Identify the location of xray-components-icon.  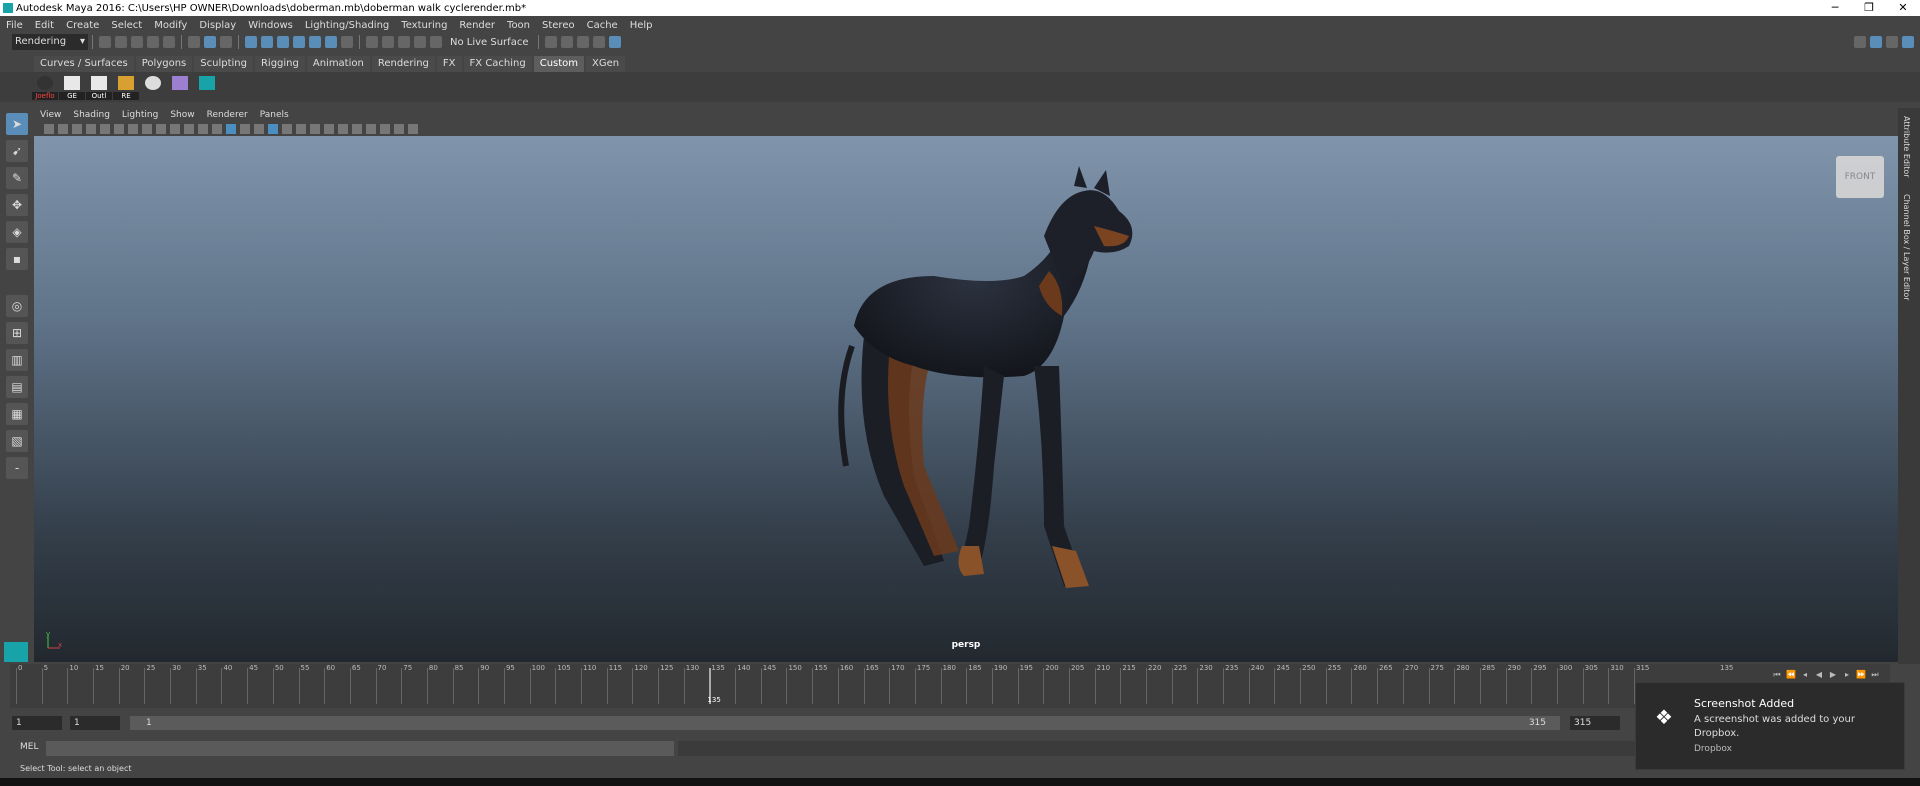
(413, 129).